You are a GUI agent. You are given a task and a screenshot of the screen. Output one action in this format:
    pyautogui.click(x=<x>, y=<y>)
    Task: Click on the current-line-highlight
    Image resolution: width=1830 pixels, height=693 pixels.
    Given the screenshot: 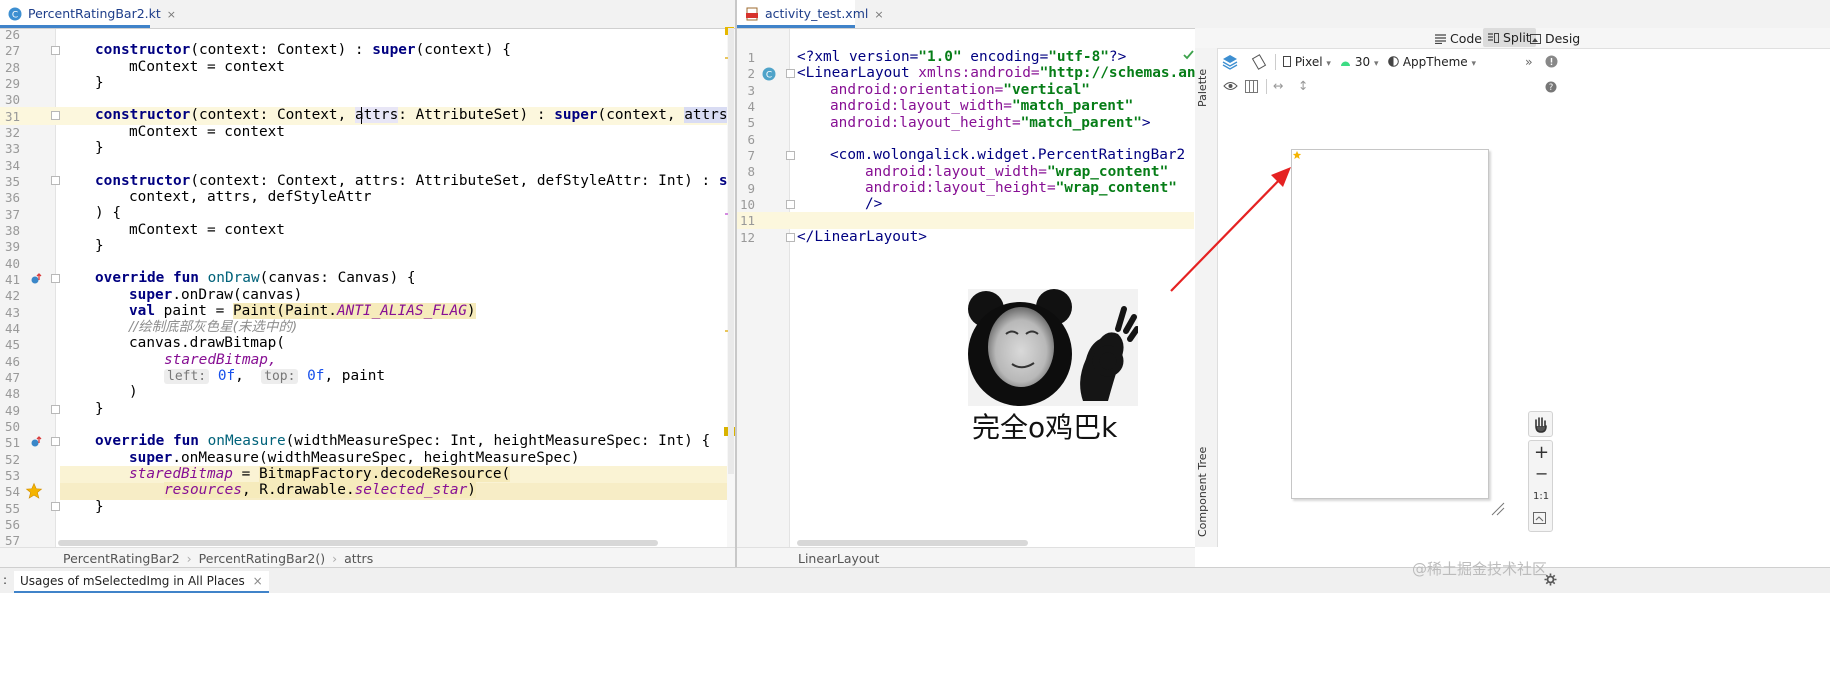 What is the action you would take?
    pyautogui.click(x=965, y=220)
    